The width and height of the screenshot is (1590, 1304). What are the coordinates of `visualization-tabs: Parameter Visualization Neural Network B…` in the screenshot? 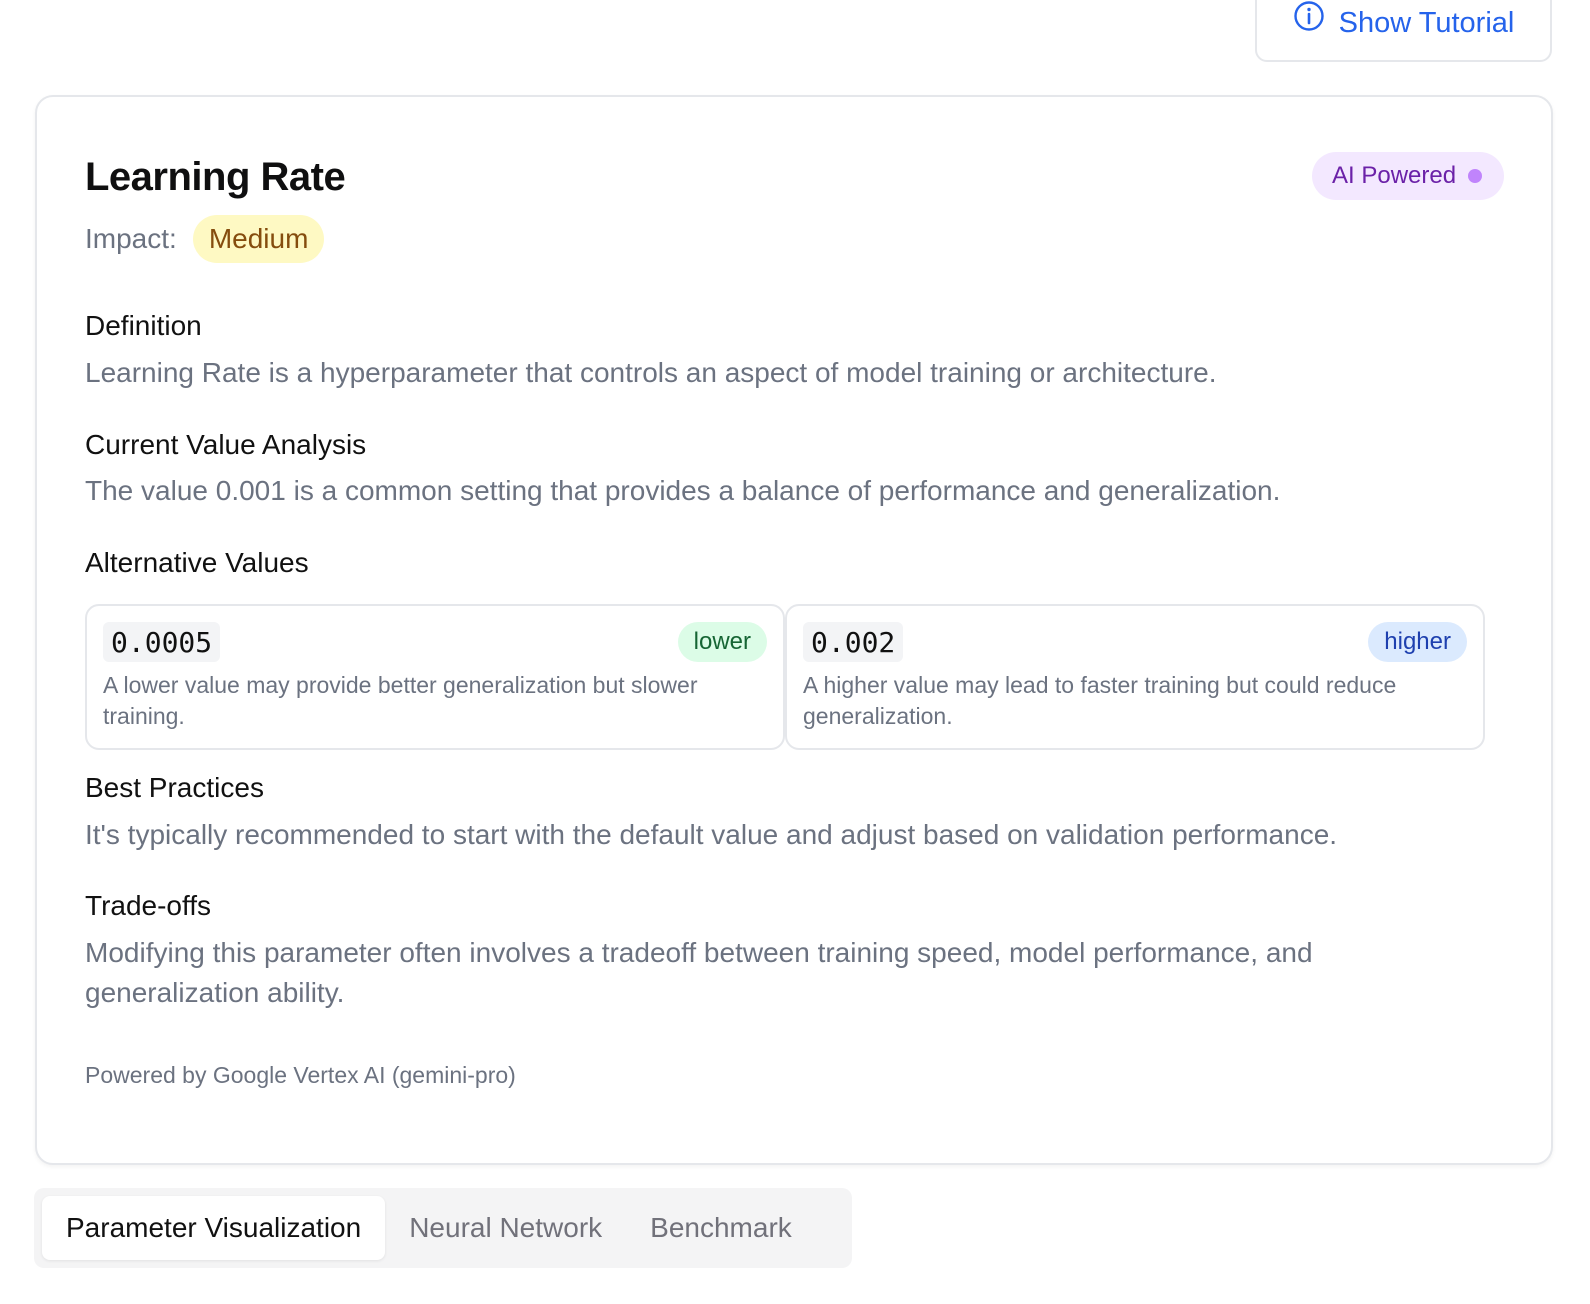 It's located at (443, 1228).